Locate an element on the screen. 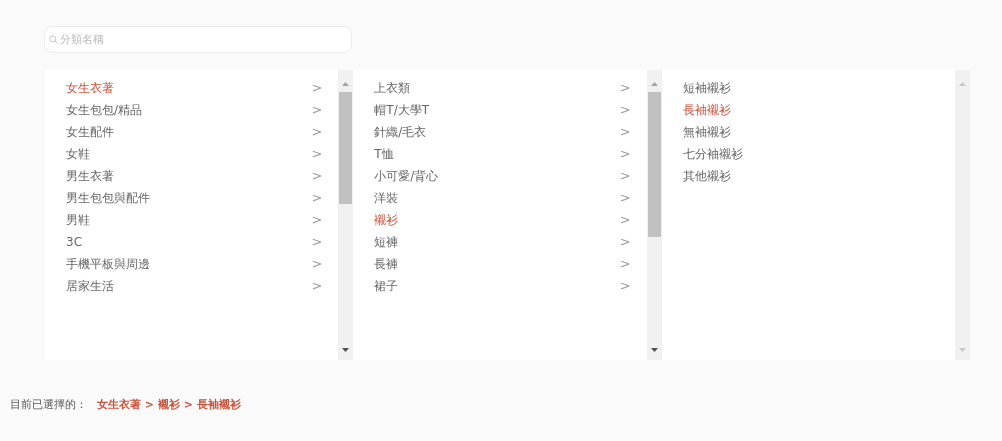  category-item: T恤 > is located at coordinates (510, 154).